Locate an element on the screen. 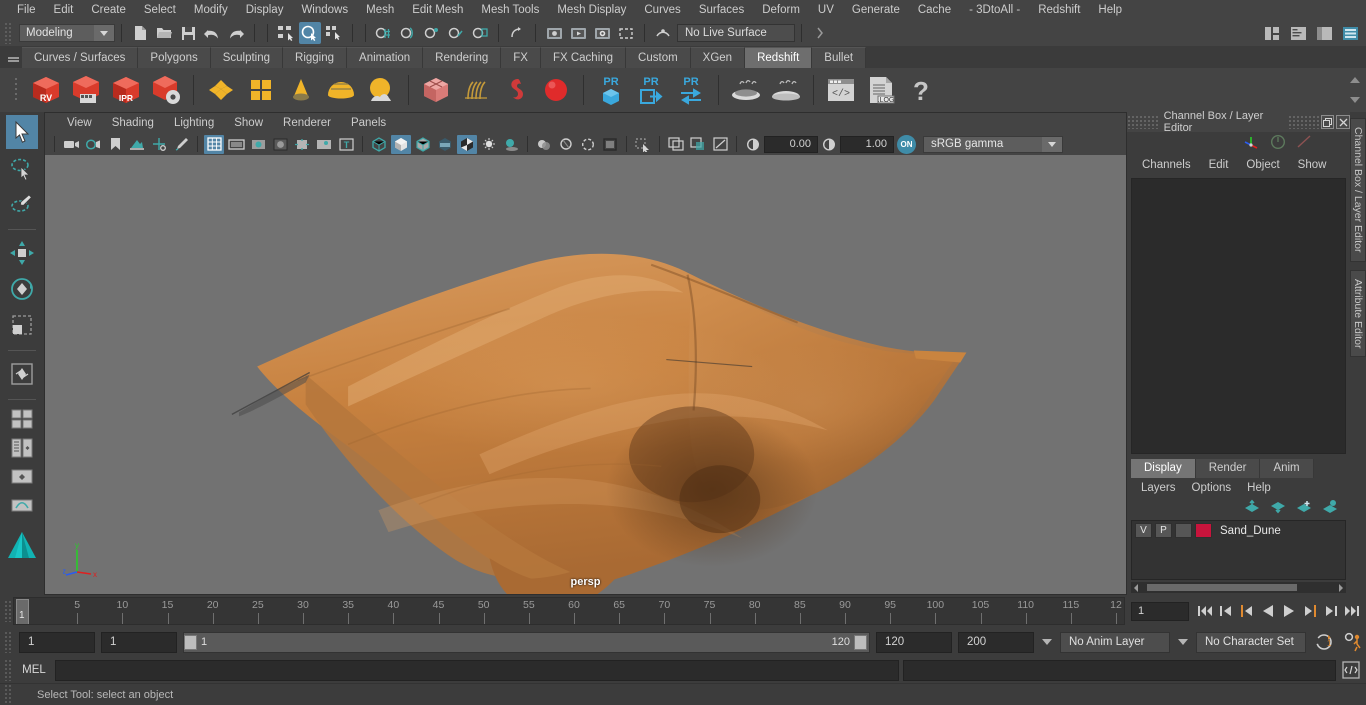 The width and height of the screenshot is (1366, 705). layer-playback-toggle: P is located at coordinates (1163, 530).